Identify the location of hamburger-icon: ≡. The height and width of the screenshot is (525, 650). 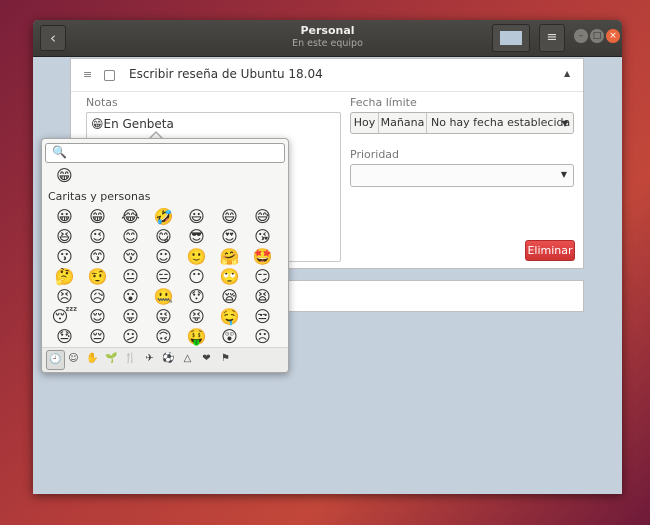
(552, 37).